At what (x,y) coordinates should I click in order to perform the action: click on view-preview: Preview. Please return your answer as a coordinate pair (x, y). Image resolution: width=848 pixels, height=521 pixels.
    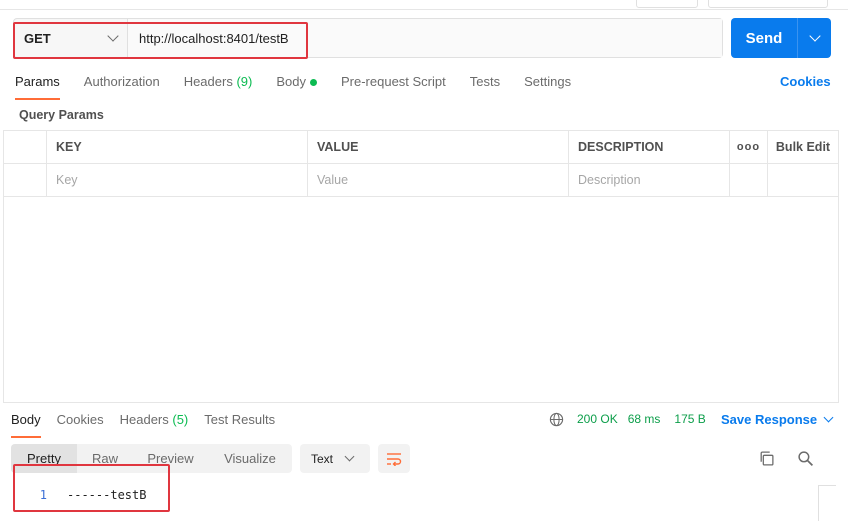
    Looking at the image, I should click on (170, 458).